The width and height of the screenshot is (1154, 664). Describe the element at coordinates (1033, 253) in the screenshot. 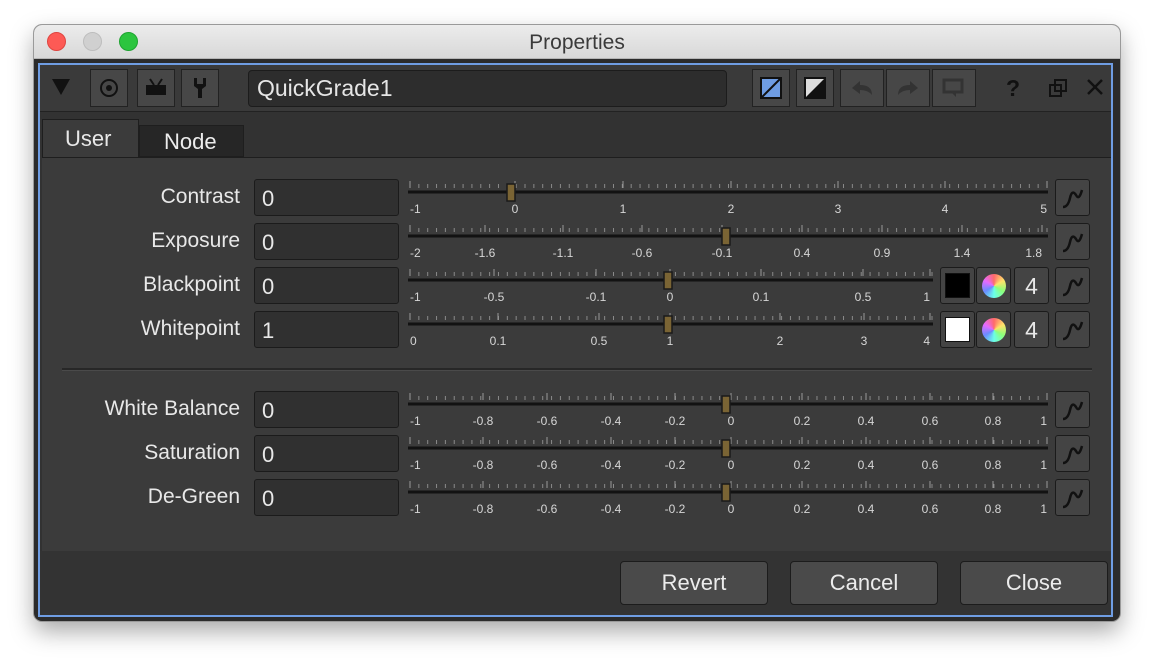

I see `slider-tick-label: 1.8` at that location.